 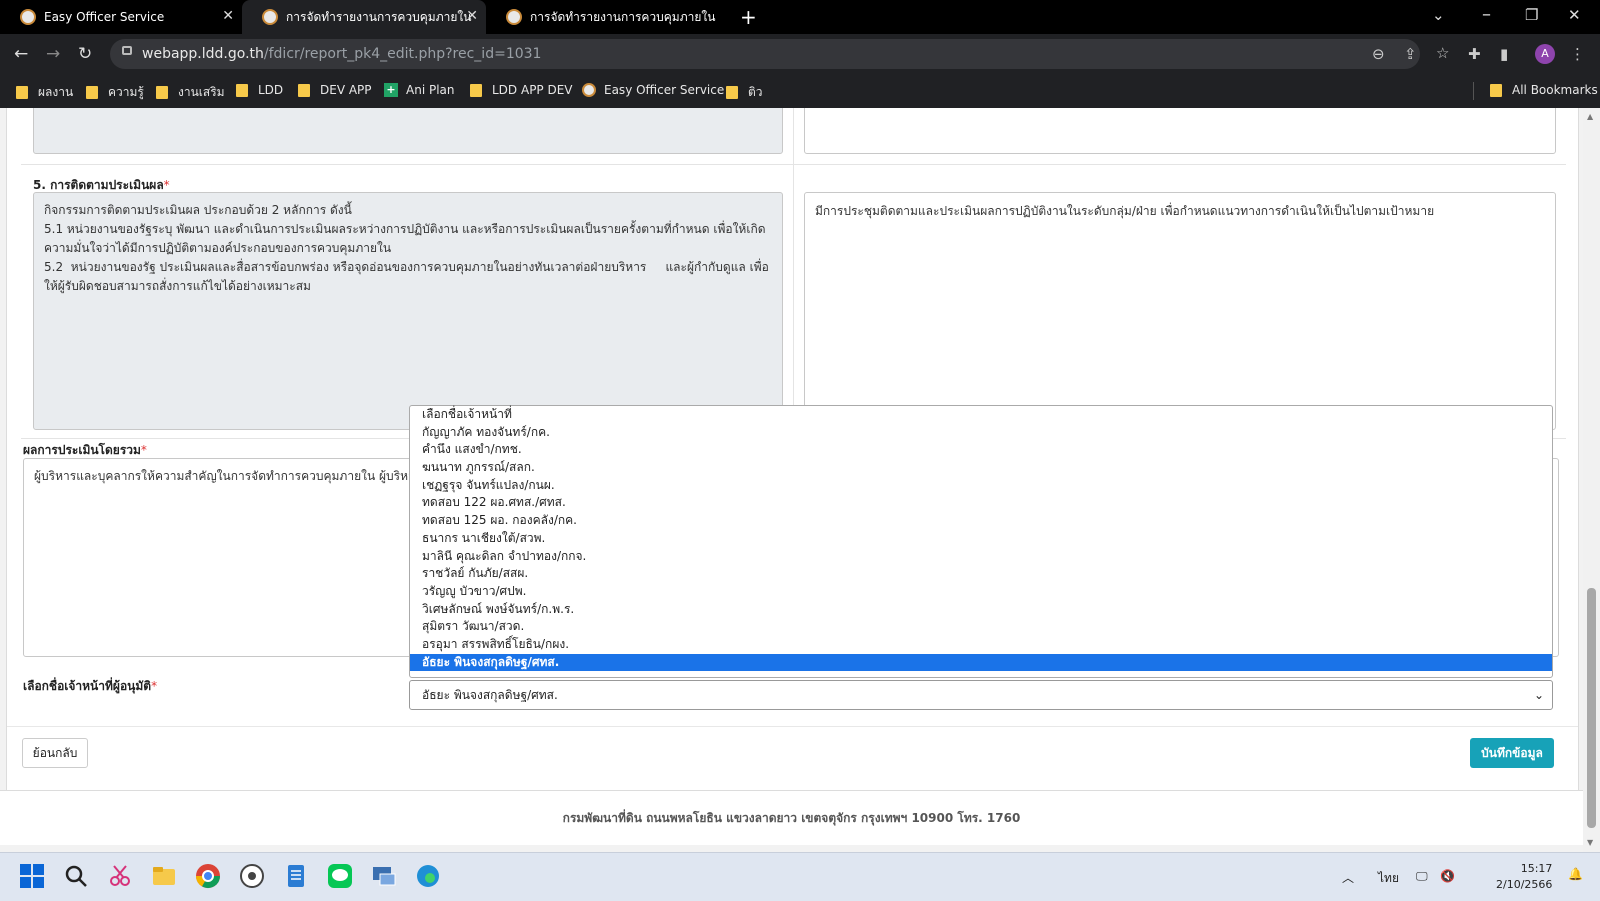 I want to click on windows-start-icon, so click(x=32, y=876).